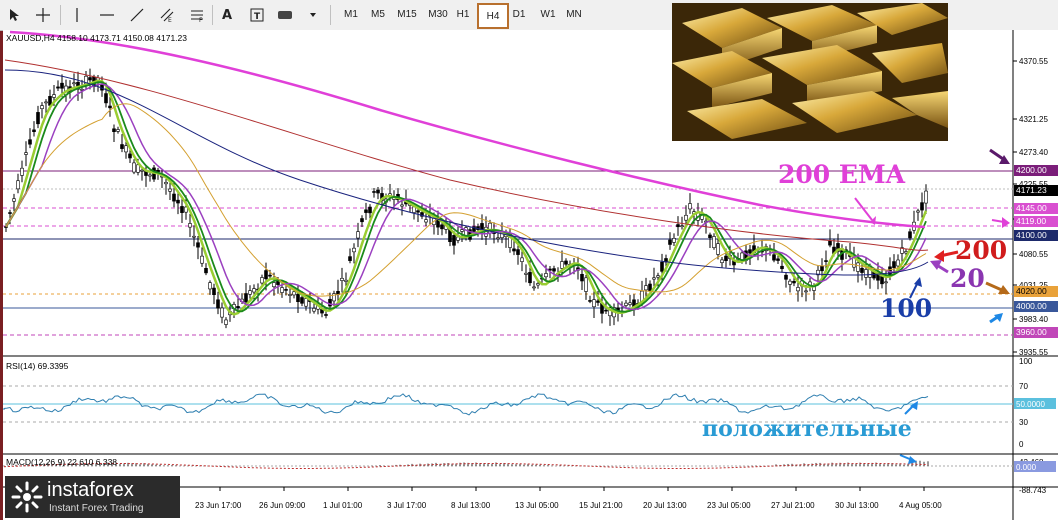  I want to click on time-tick-label: 30 Jul 13:00, so click(857, 505).